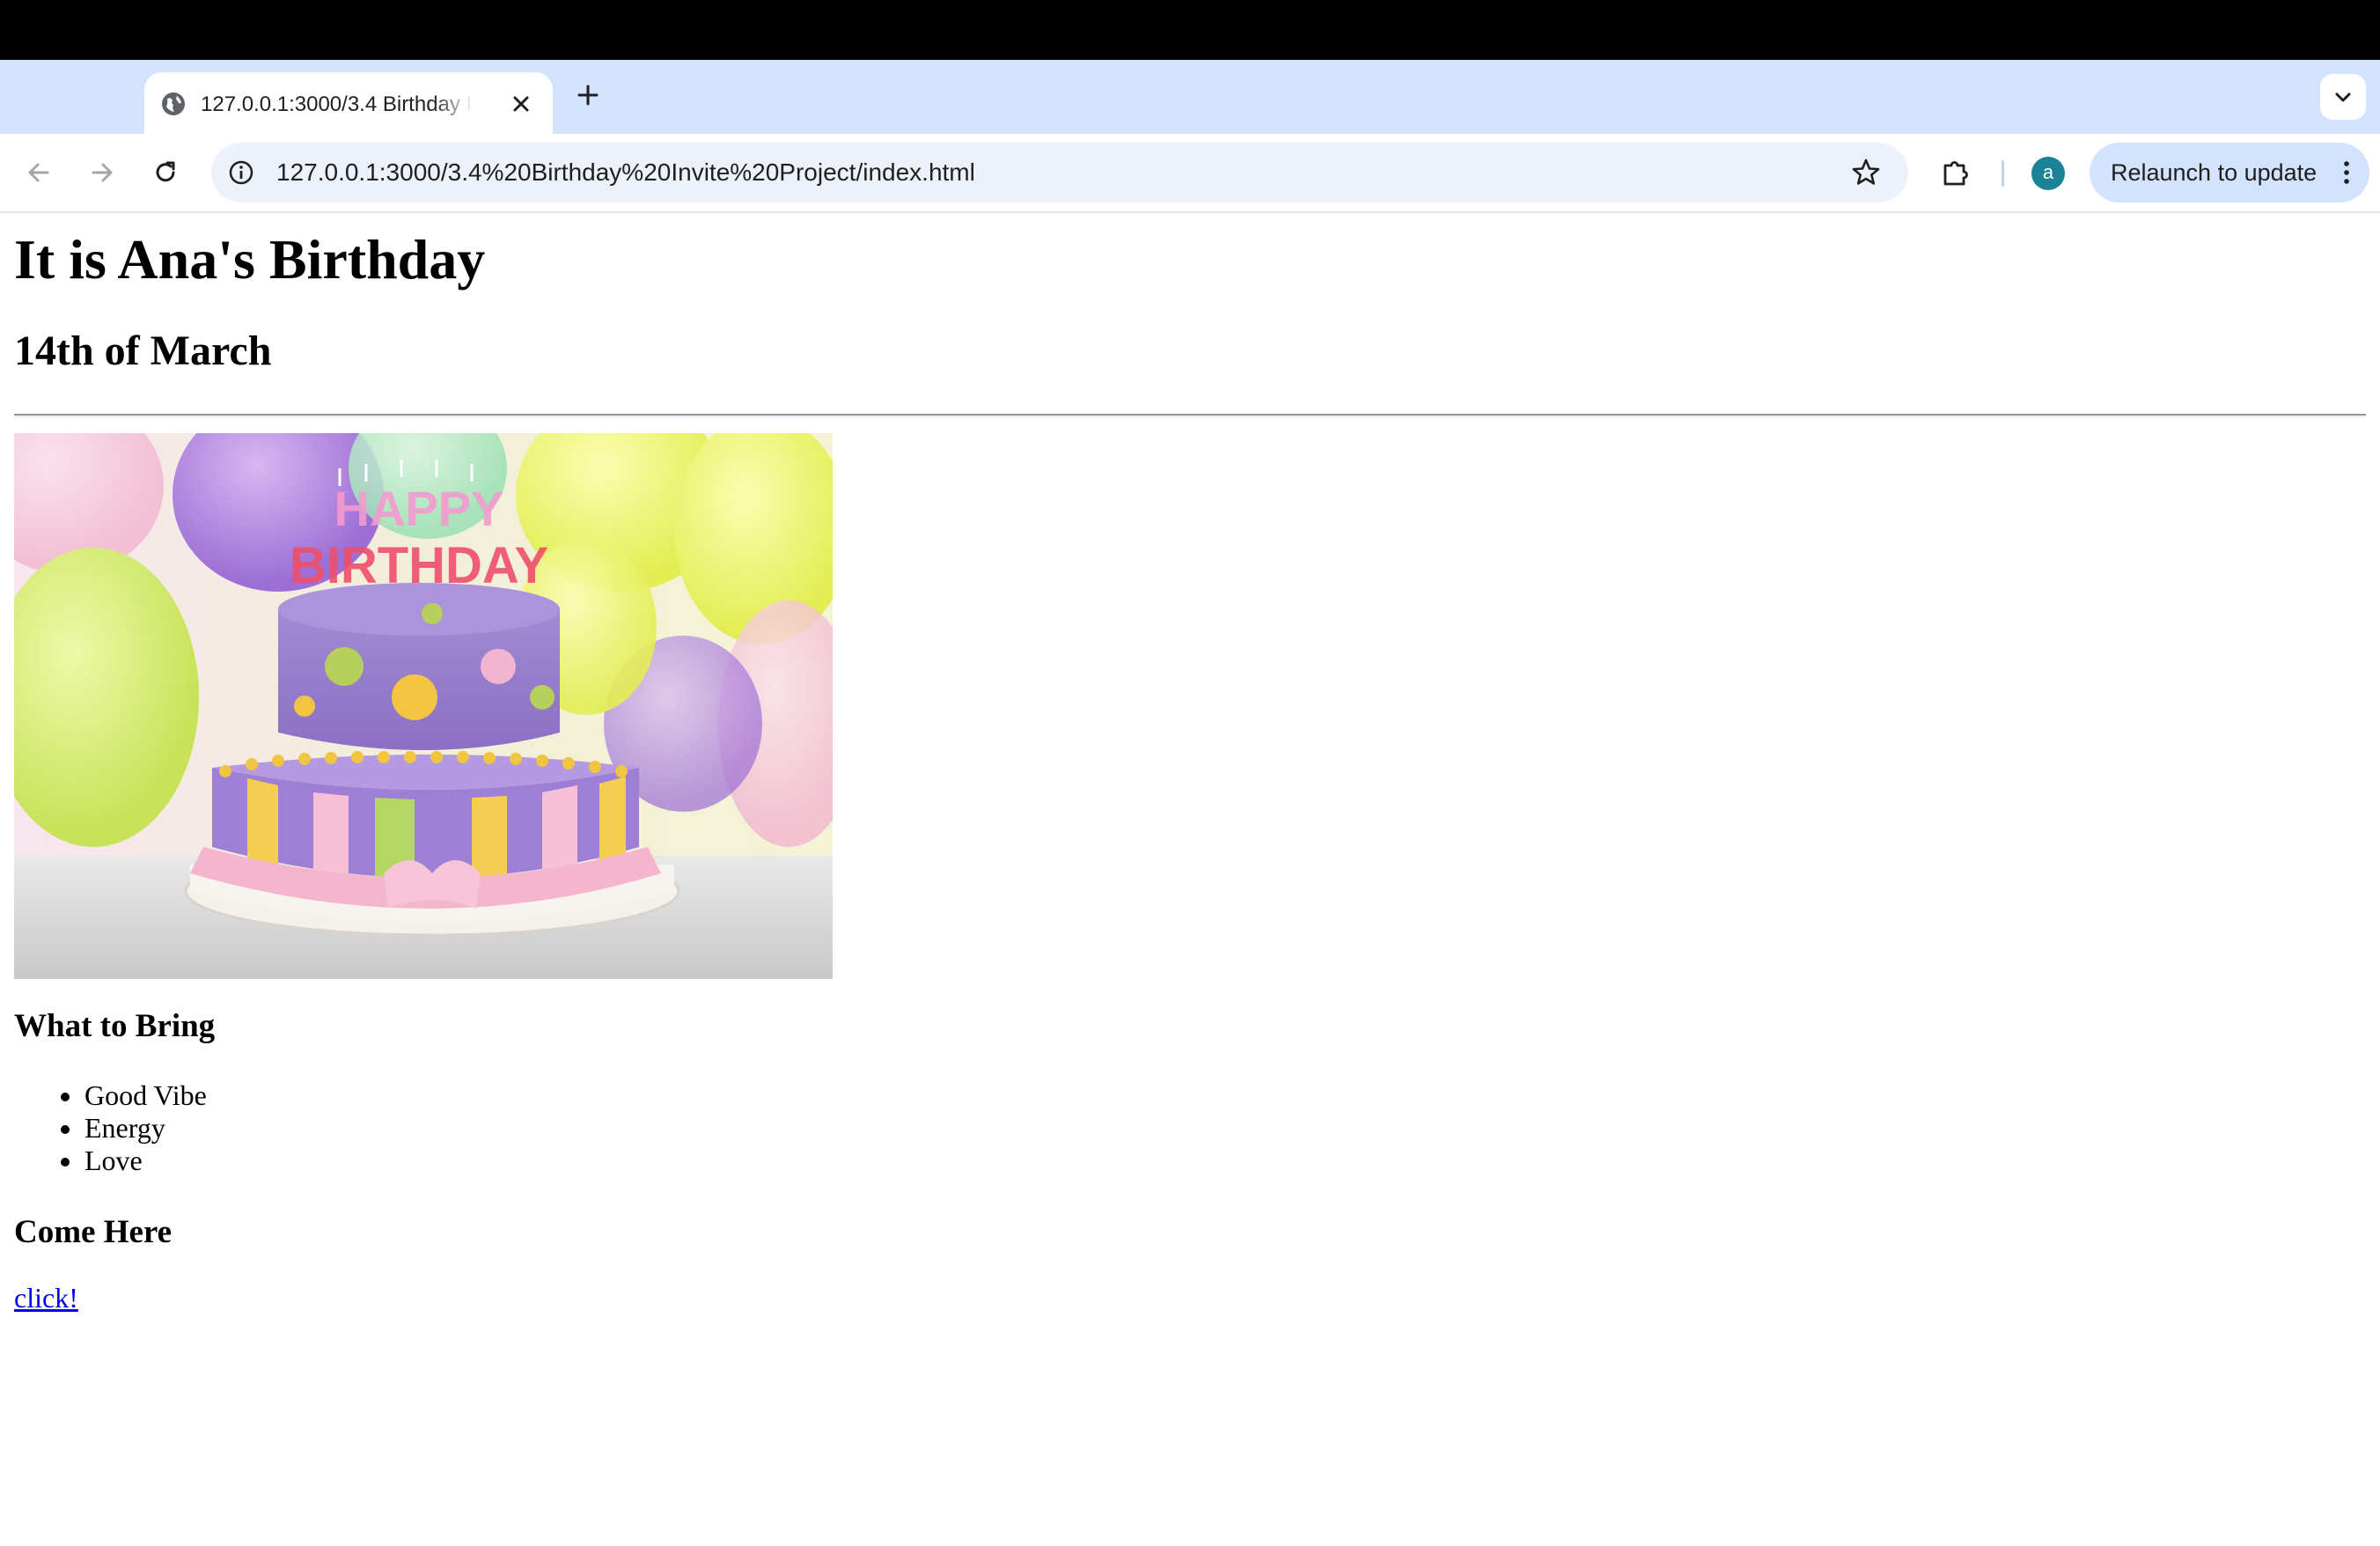 The height and width of the screenshot is (1546, 2380). Describe the element at coordinates (2346, 172) in the screenshot. I see `kebab-menu-icon` at that location.